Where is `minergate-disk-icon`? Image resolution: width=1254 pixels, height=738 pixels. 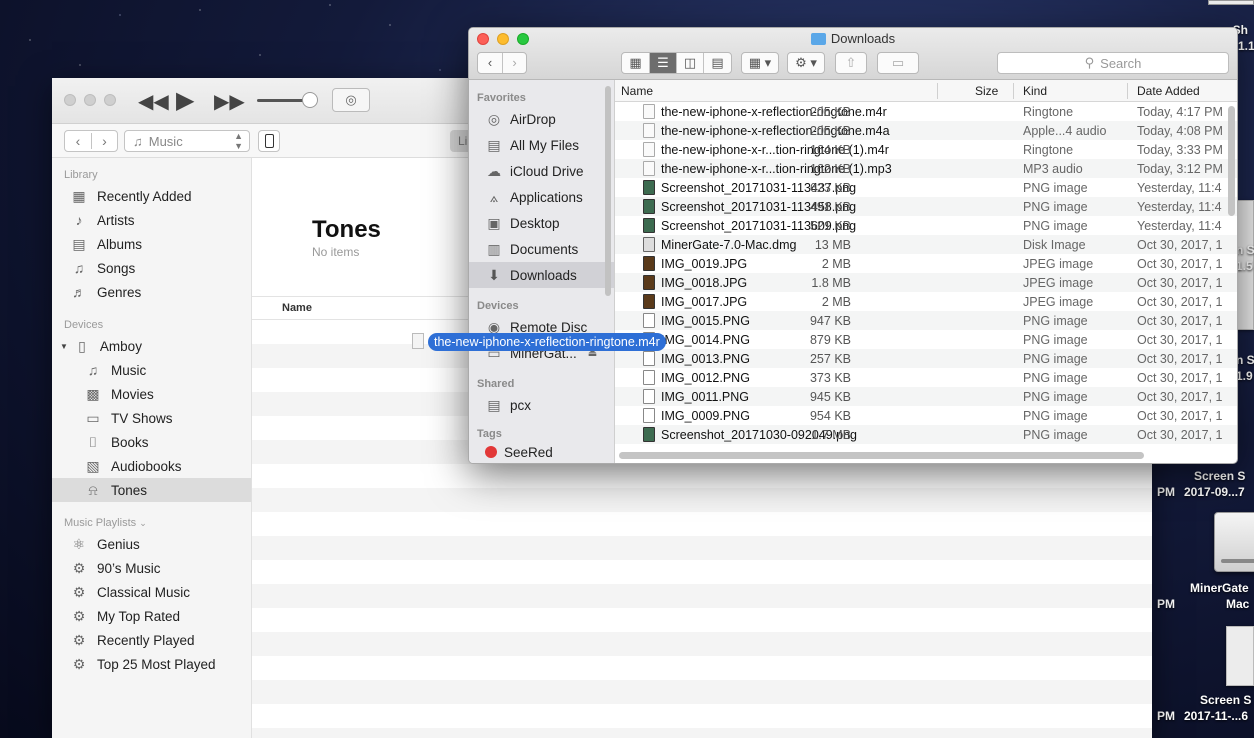
minergate-disk-icon is located at coordinates (1234, 542).